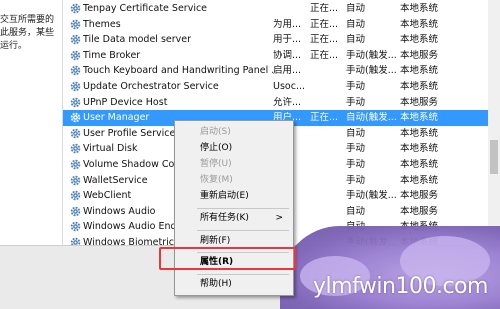 This screenshot has height=309, width=500. Describe the element at coordinates (494, 157) in the screenshot. I see `scrollbar-thumb` at that location.